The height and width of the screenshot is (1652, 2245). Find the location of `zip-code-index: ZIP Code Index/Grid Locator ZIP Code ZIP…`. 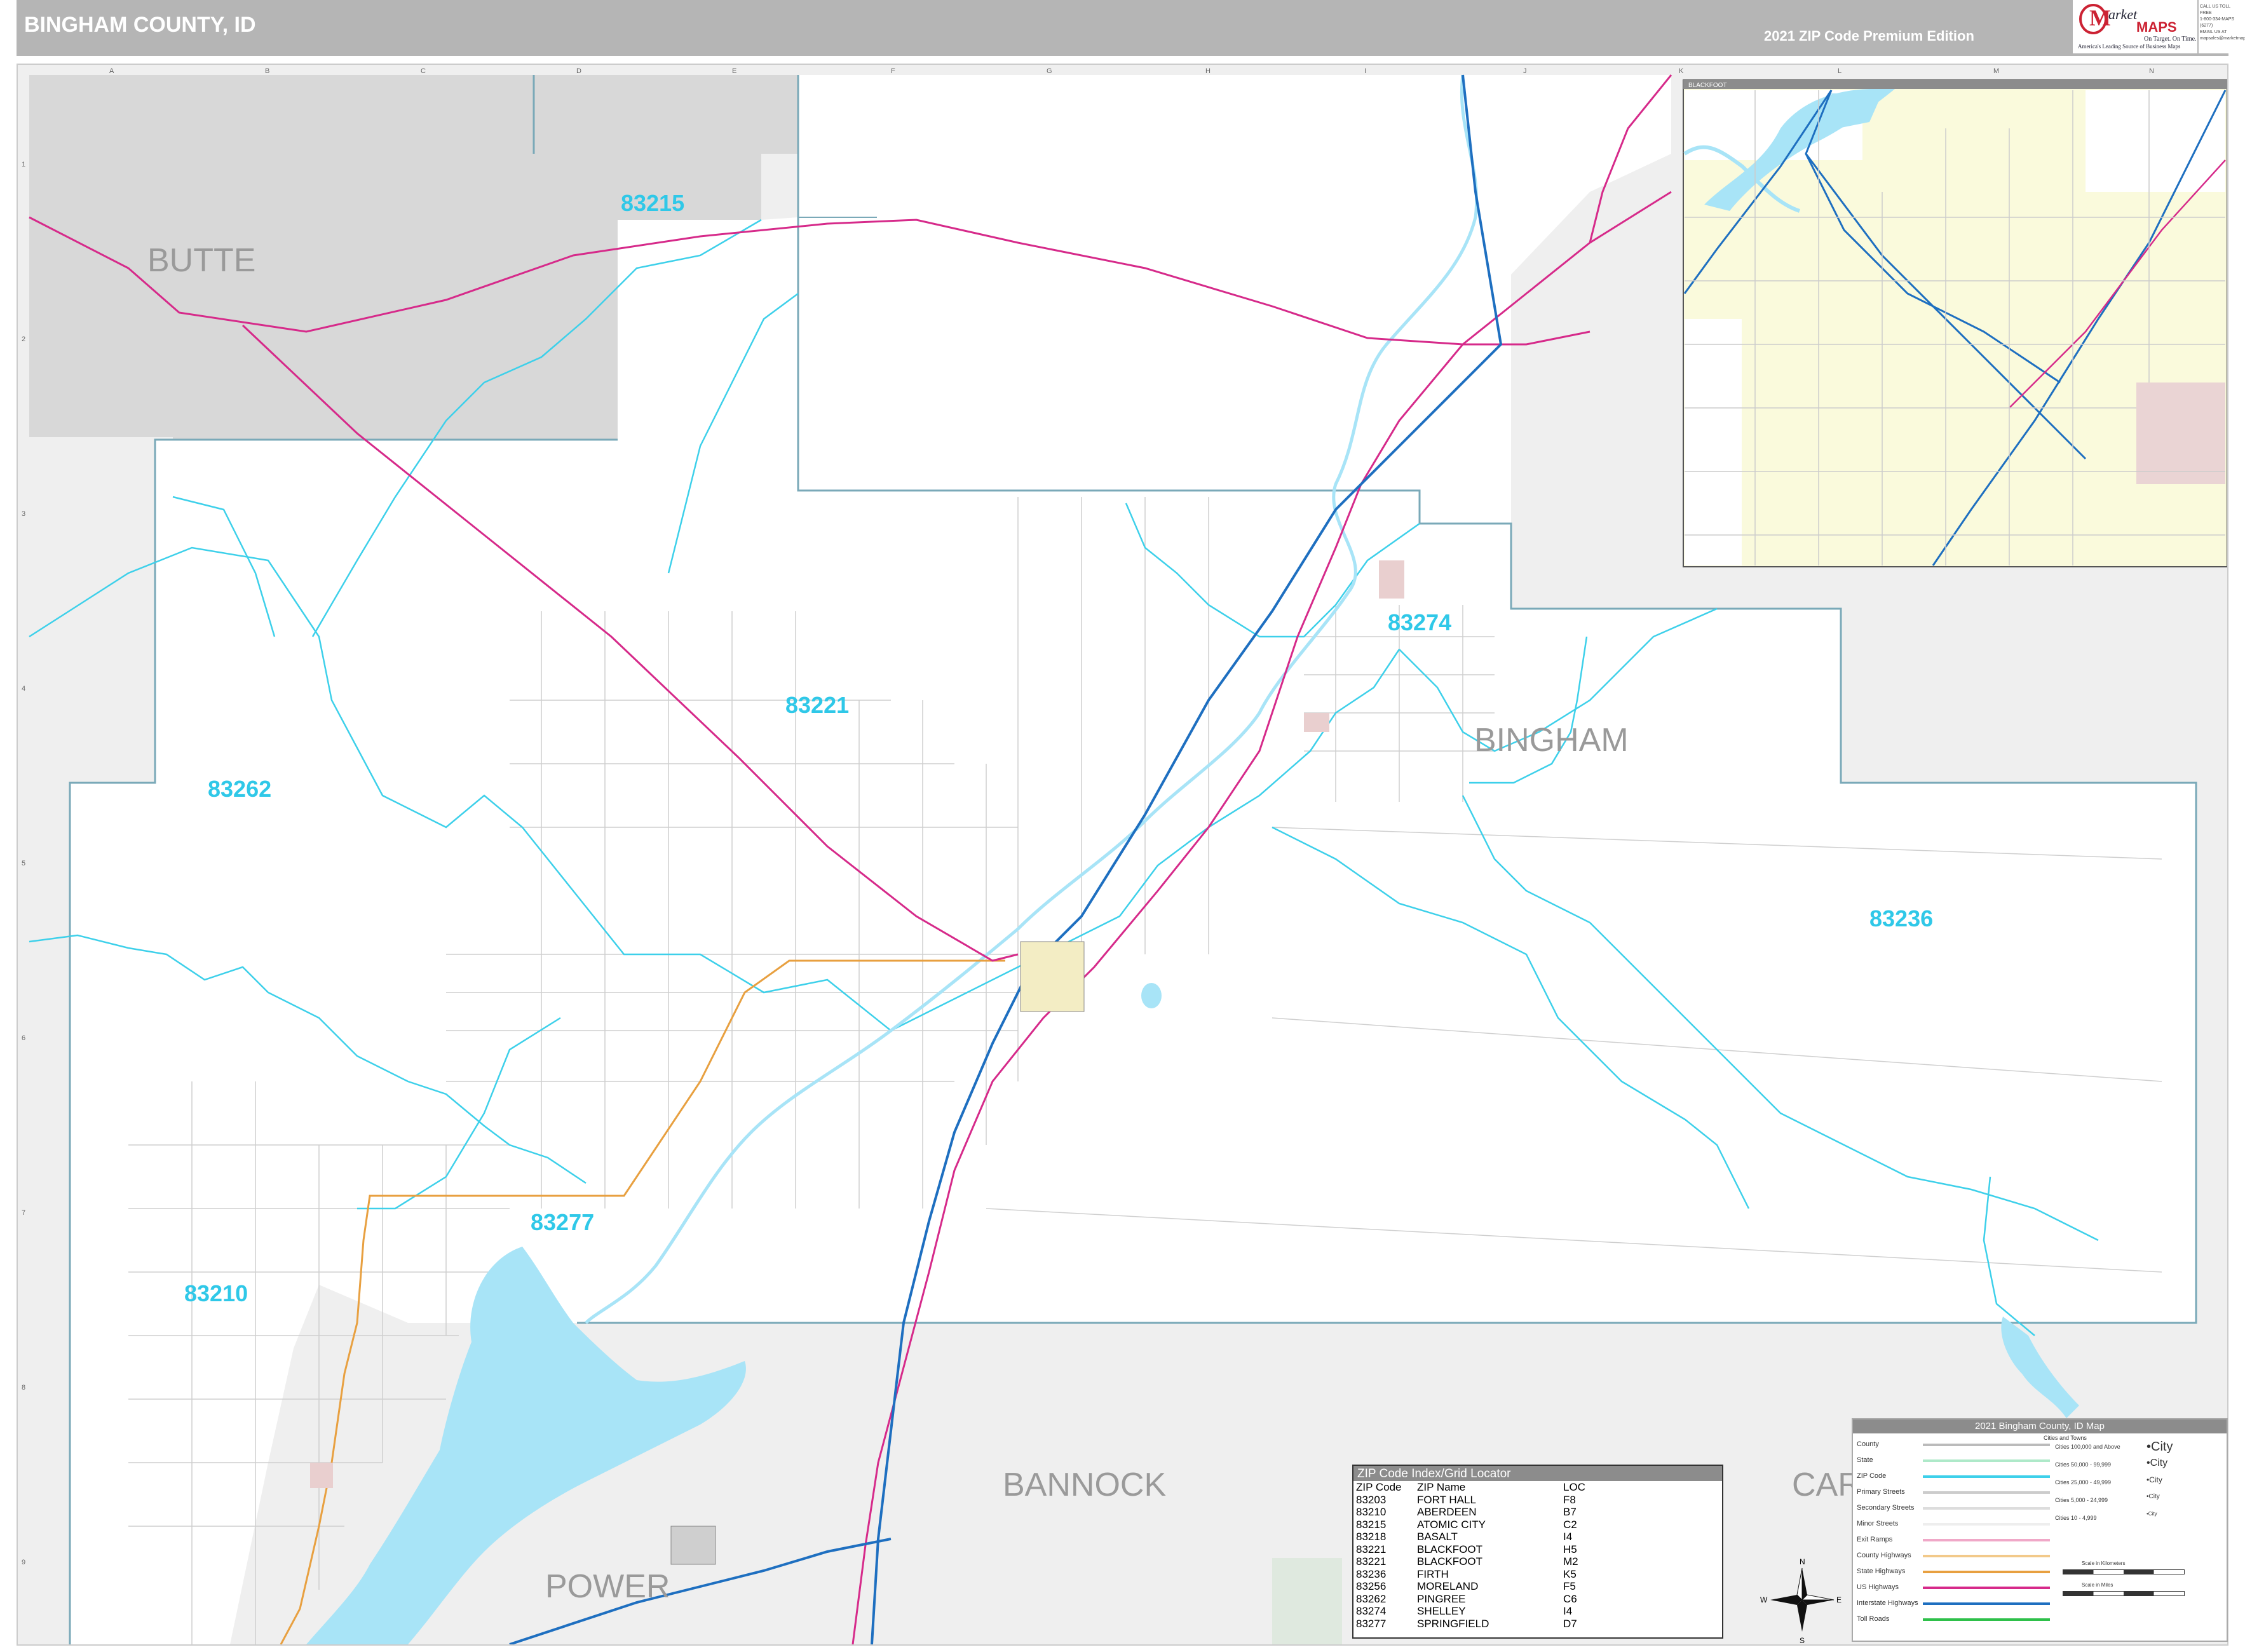

zip-code-index: ZIP Code Index/Grid Locator ZIP Code ZIP… is located at coordinates (1537, 1552).